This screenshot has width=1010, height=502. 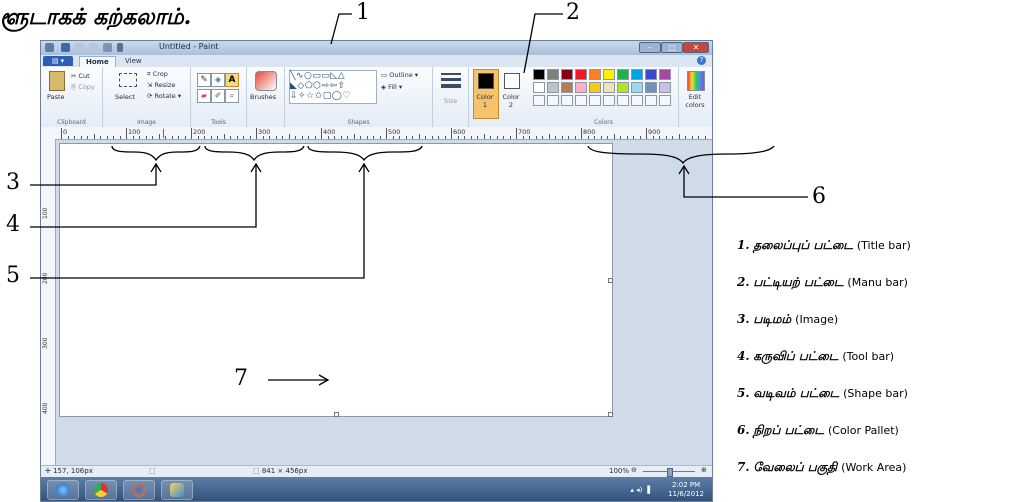 I want to click on brace-tools, so click(x=254, y=153).